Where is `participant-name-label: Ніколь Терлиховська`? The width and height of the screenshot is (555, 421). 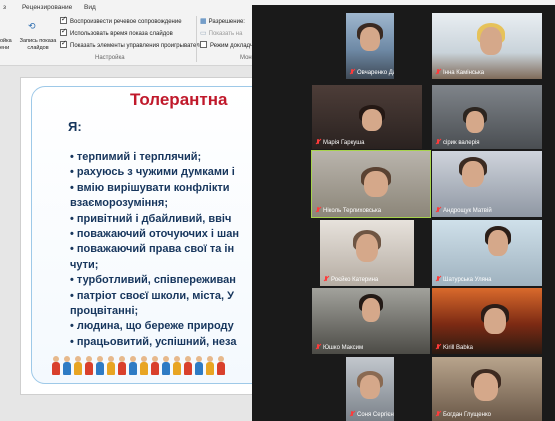
participant-name-label: Ніколь Терлиховська is located at coordinates (352, 211).